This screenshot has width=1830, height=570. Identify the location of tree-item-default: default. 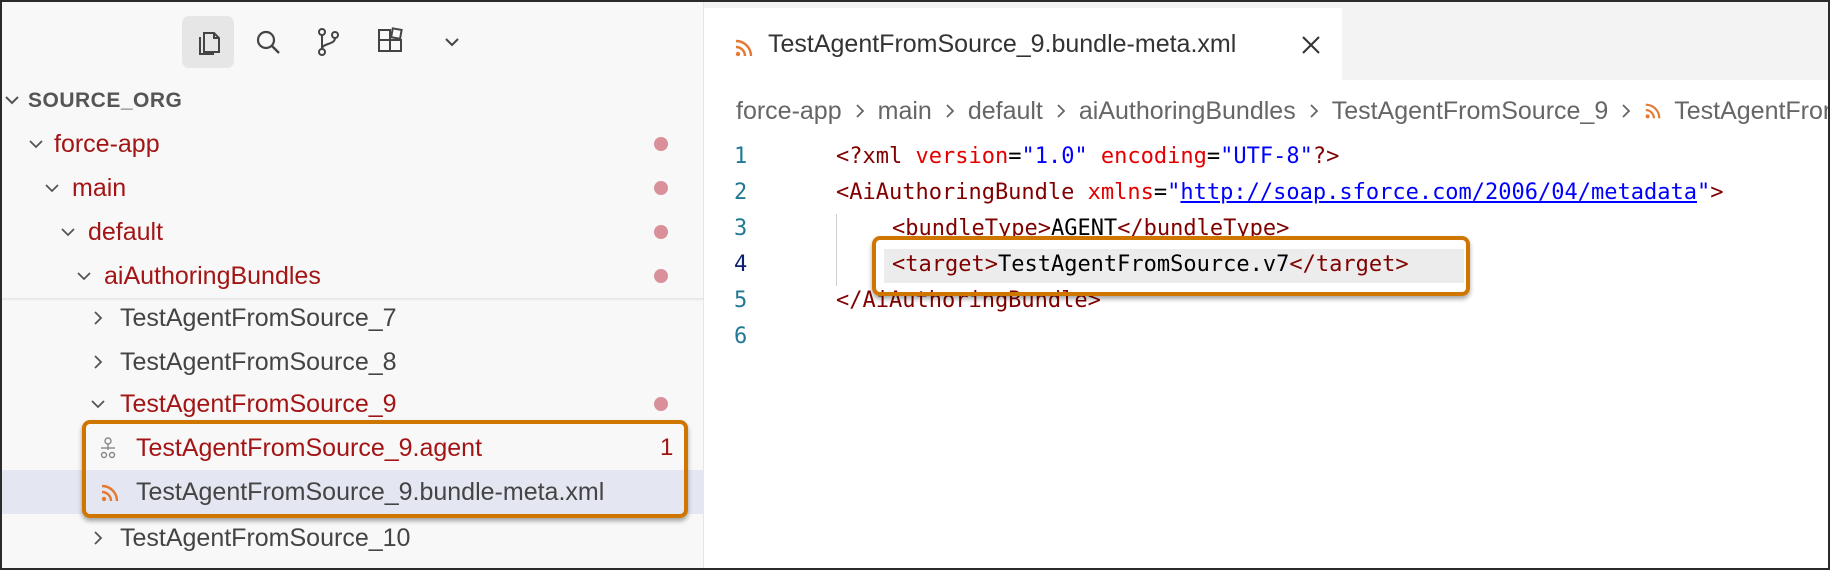
(353, 232).